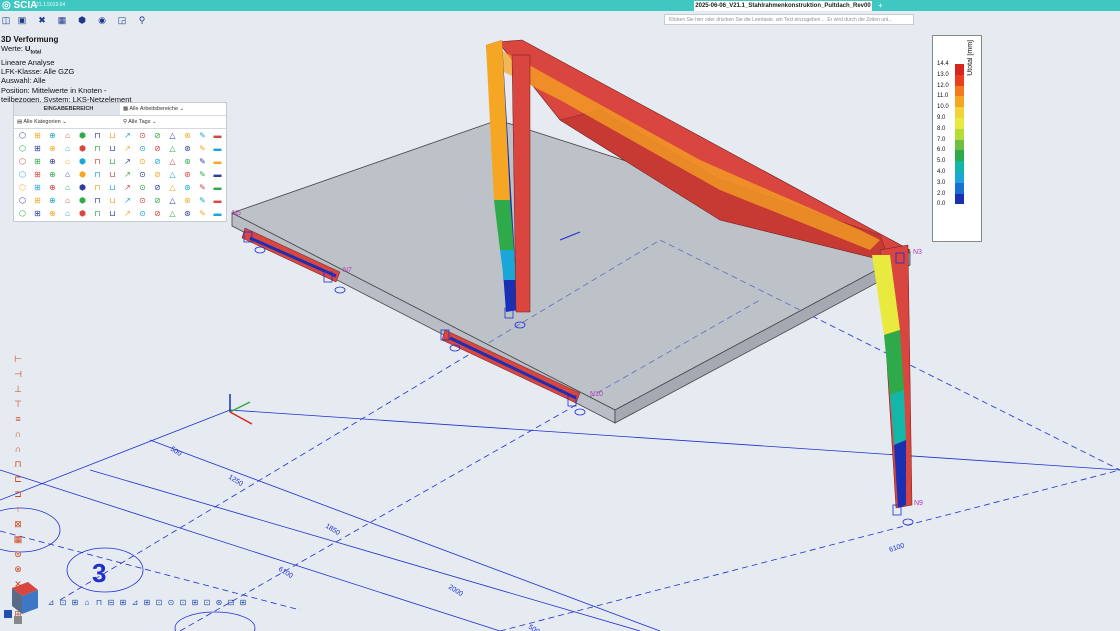 This screenshot has height=631, width=1120. Describe the element at coordinates (347, 270) in the screenshot. I see `node-label: N7` at that location.